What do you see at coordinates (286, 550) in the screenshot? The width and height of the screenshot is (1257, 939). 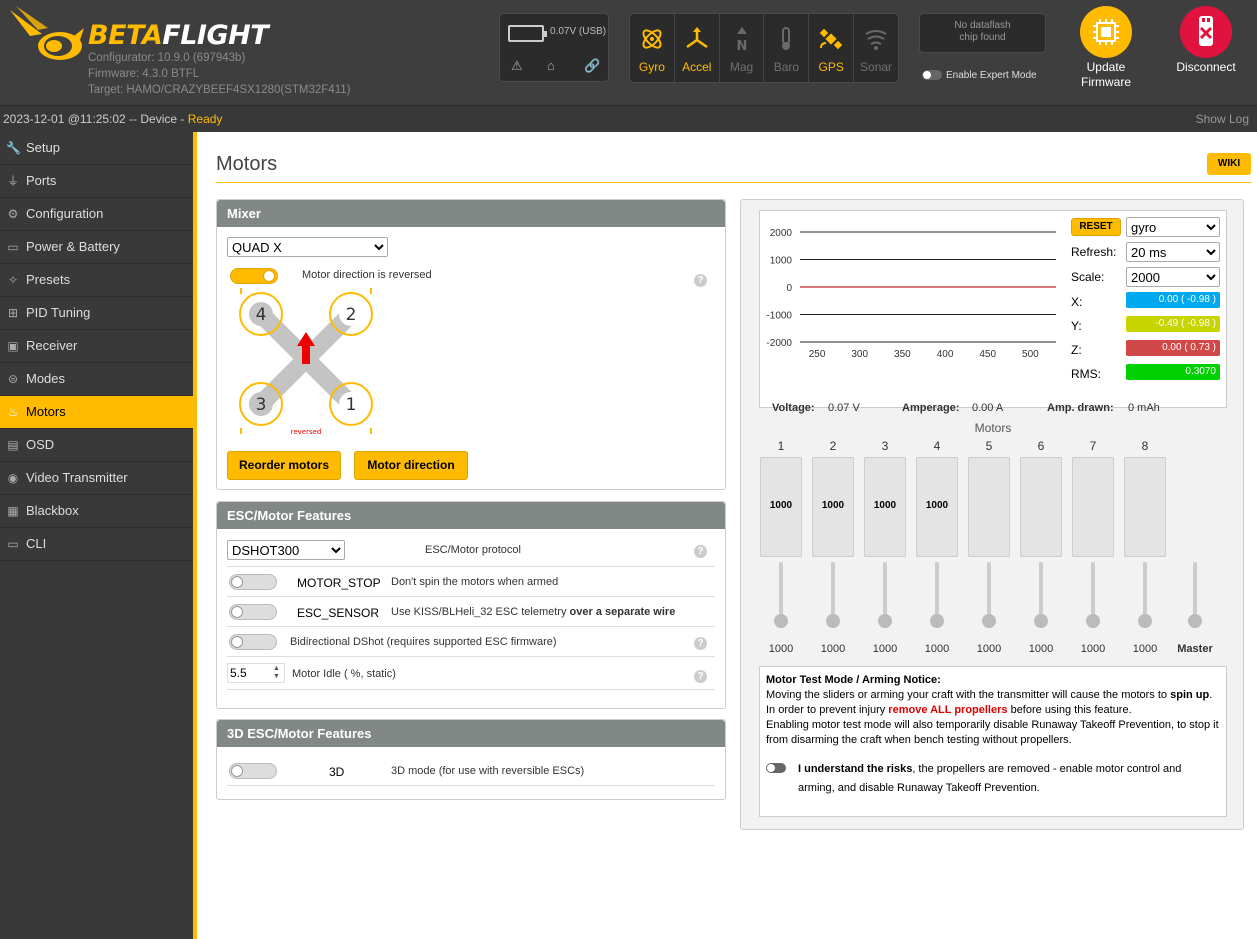 I see `esc-protocol-select: DSHOT300` at bounding box center [286, 550].